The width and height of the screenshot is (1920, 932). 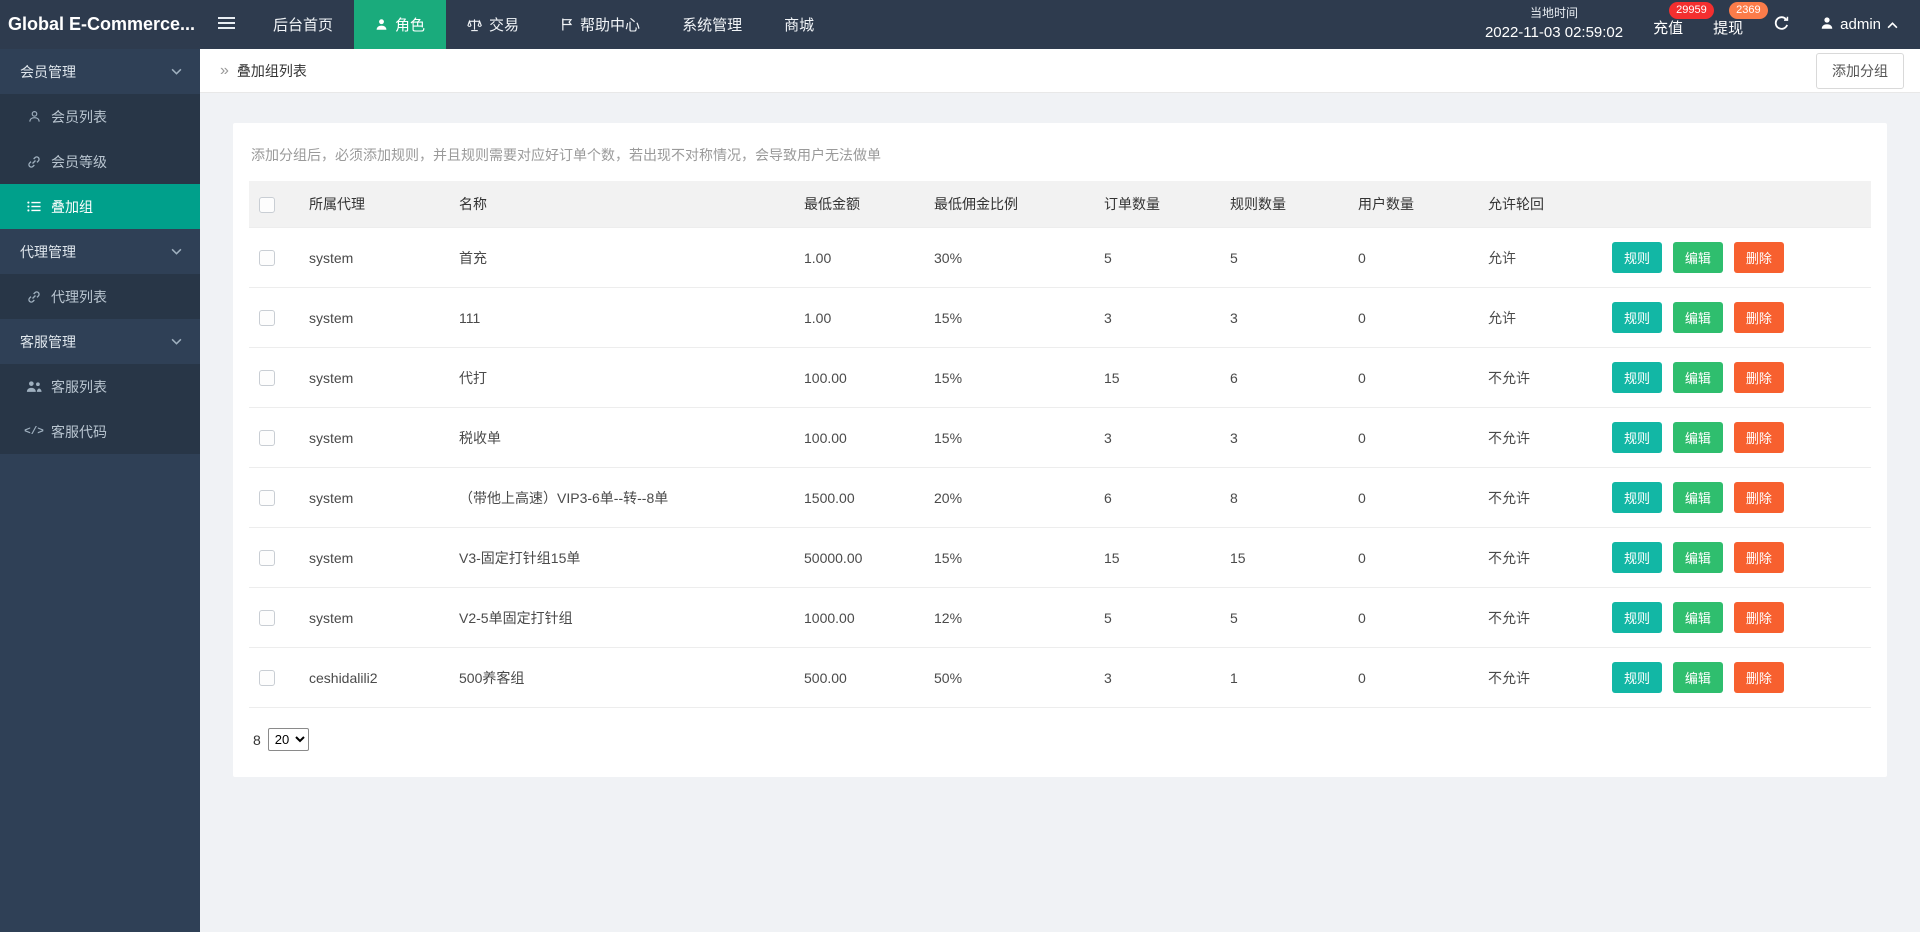 I want to click on sidebar-item-service-list: 客服列表, so click(x=100, y=386).